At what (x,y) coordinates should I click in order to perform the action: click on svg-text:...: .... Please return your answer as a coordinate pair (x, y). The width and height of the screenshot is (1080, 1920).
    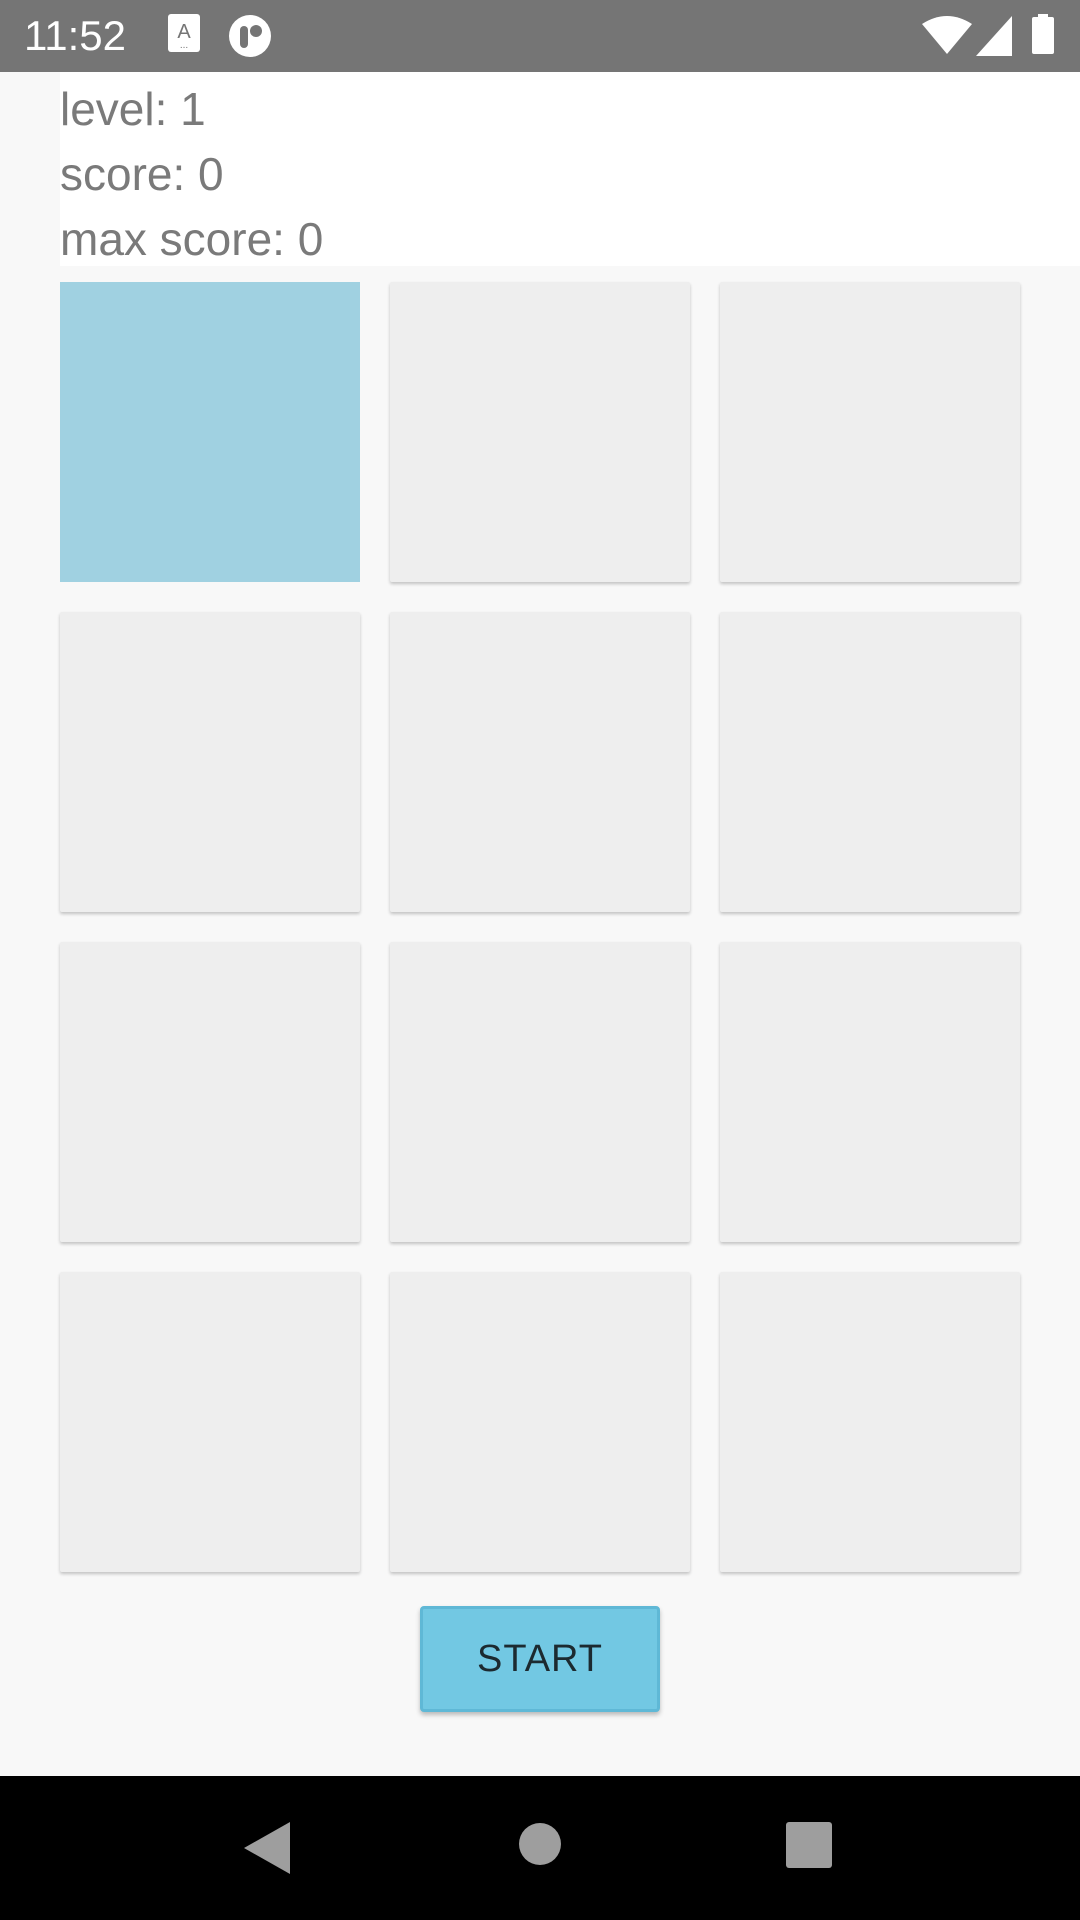
    Looking at the image, I should click on (184, 45).